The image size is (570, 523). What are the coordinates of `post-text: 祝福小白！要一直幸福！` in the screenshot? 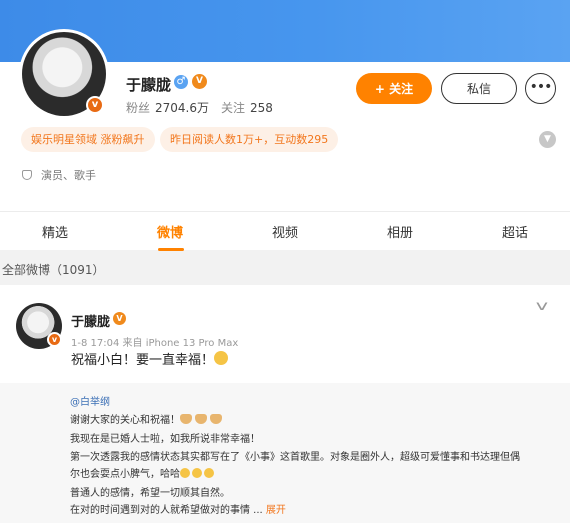 It's located at (150, 358).